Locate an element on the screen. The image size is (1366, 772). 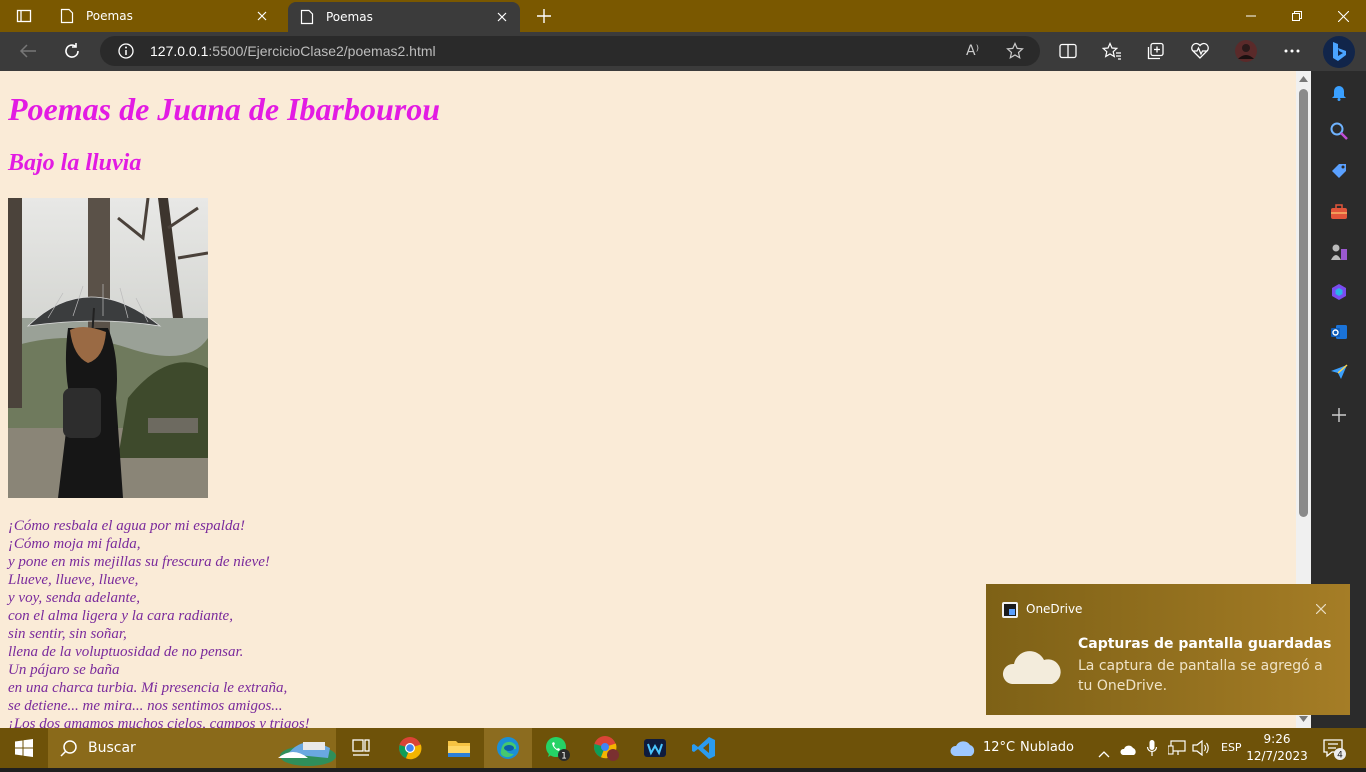
scroll-thumb is located at coordinates (1303, 303).